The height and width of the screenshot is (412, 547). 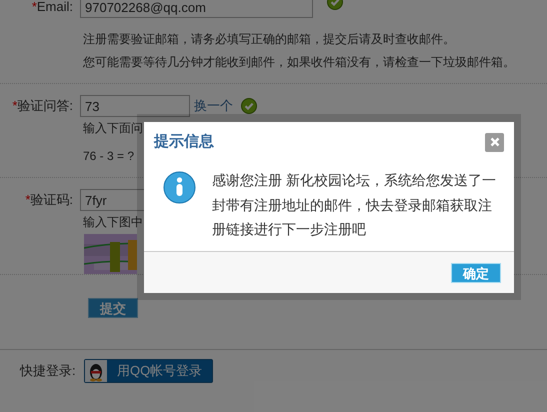 I want to click on field-label: Email:, so click(x=54, y=8).